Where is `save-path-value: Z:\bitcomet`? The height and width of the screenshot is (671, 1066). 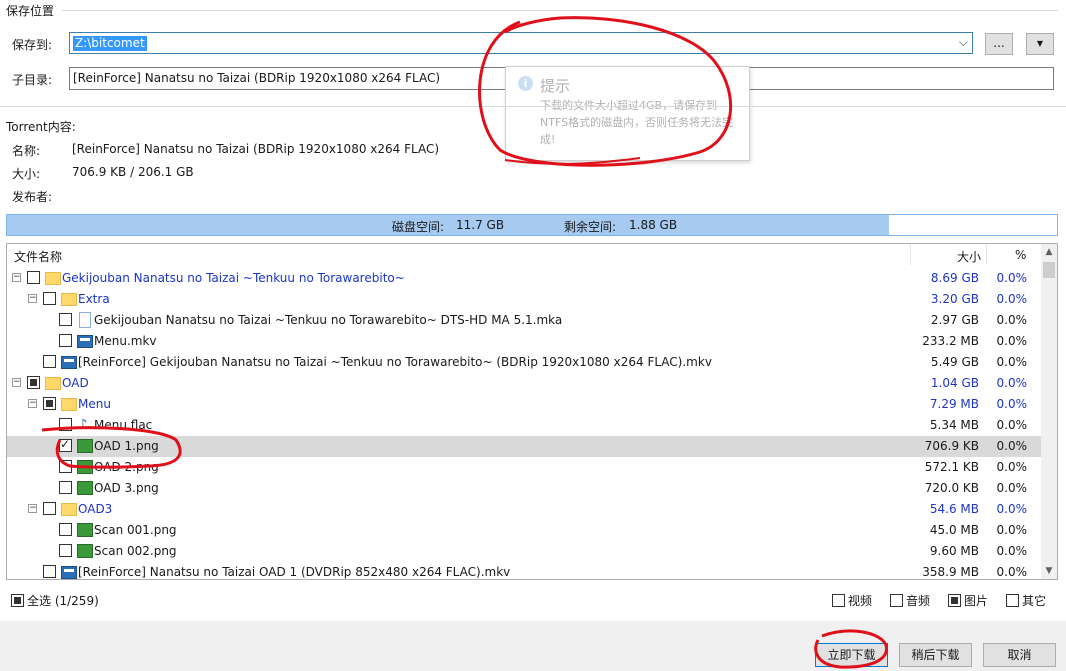
save-path-value: Z:\bitcomet is located at coordinates (110, 43).